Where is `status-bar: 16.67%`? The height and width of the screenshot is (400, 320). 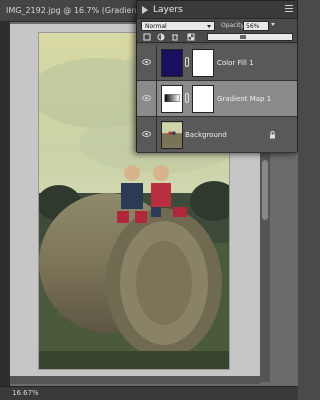 status-bar: 16.67% is located at coordinates (149, 393).